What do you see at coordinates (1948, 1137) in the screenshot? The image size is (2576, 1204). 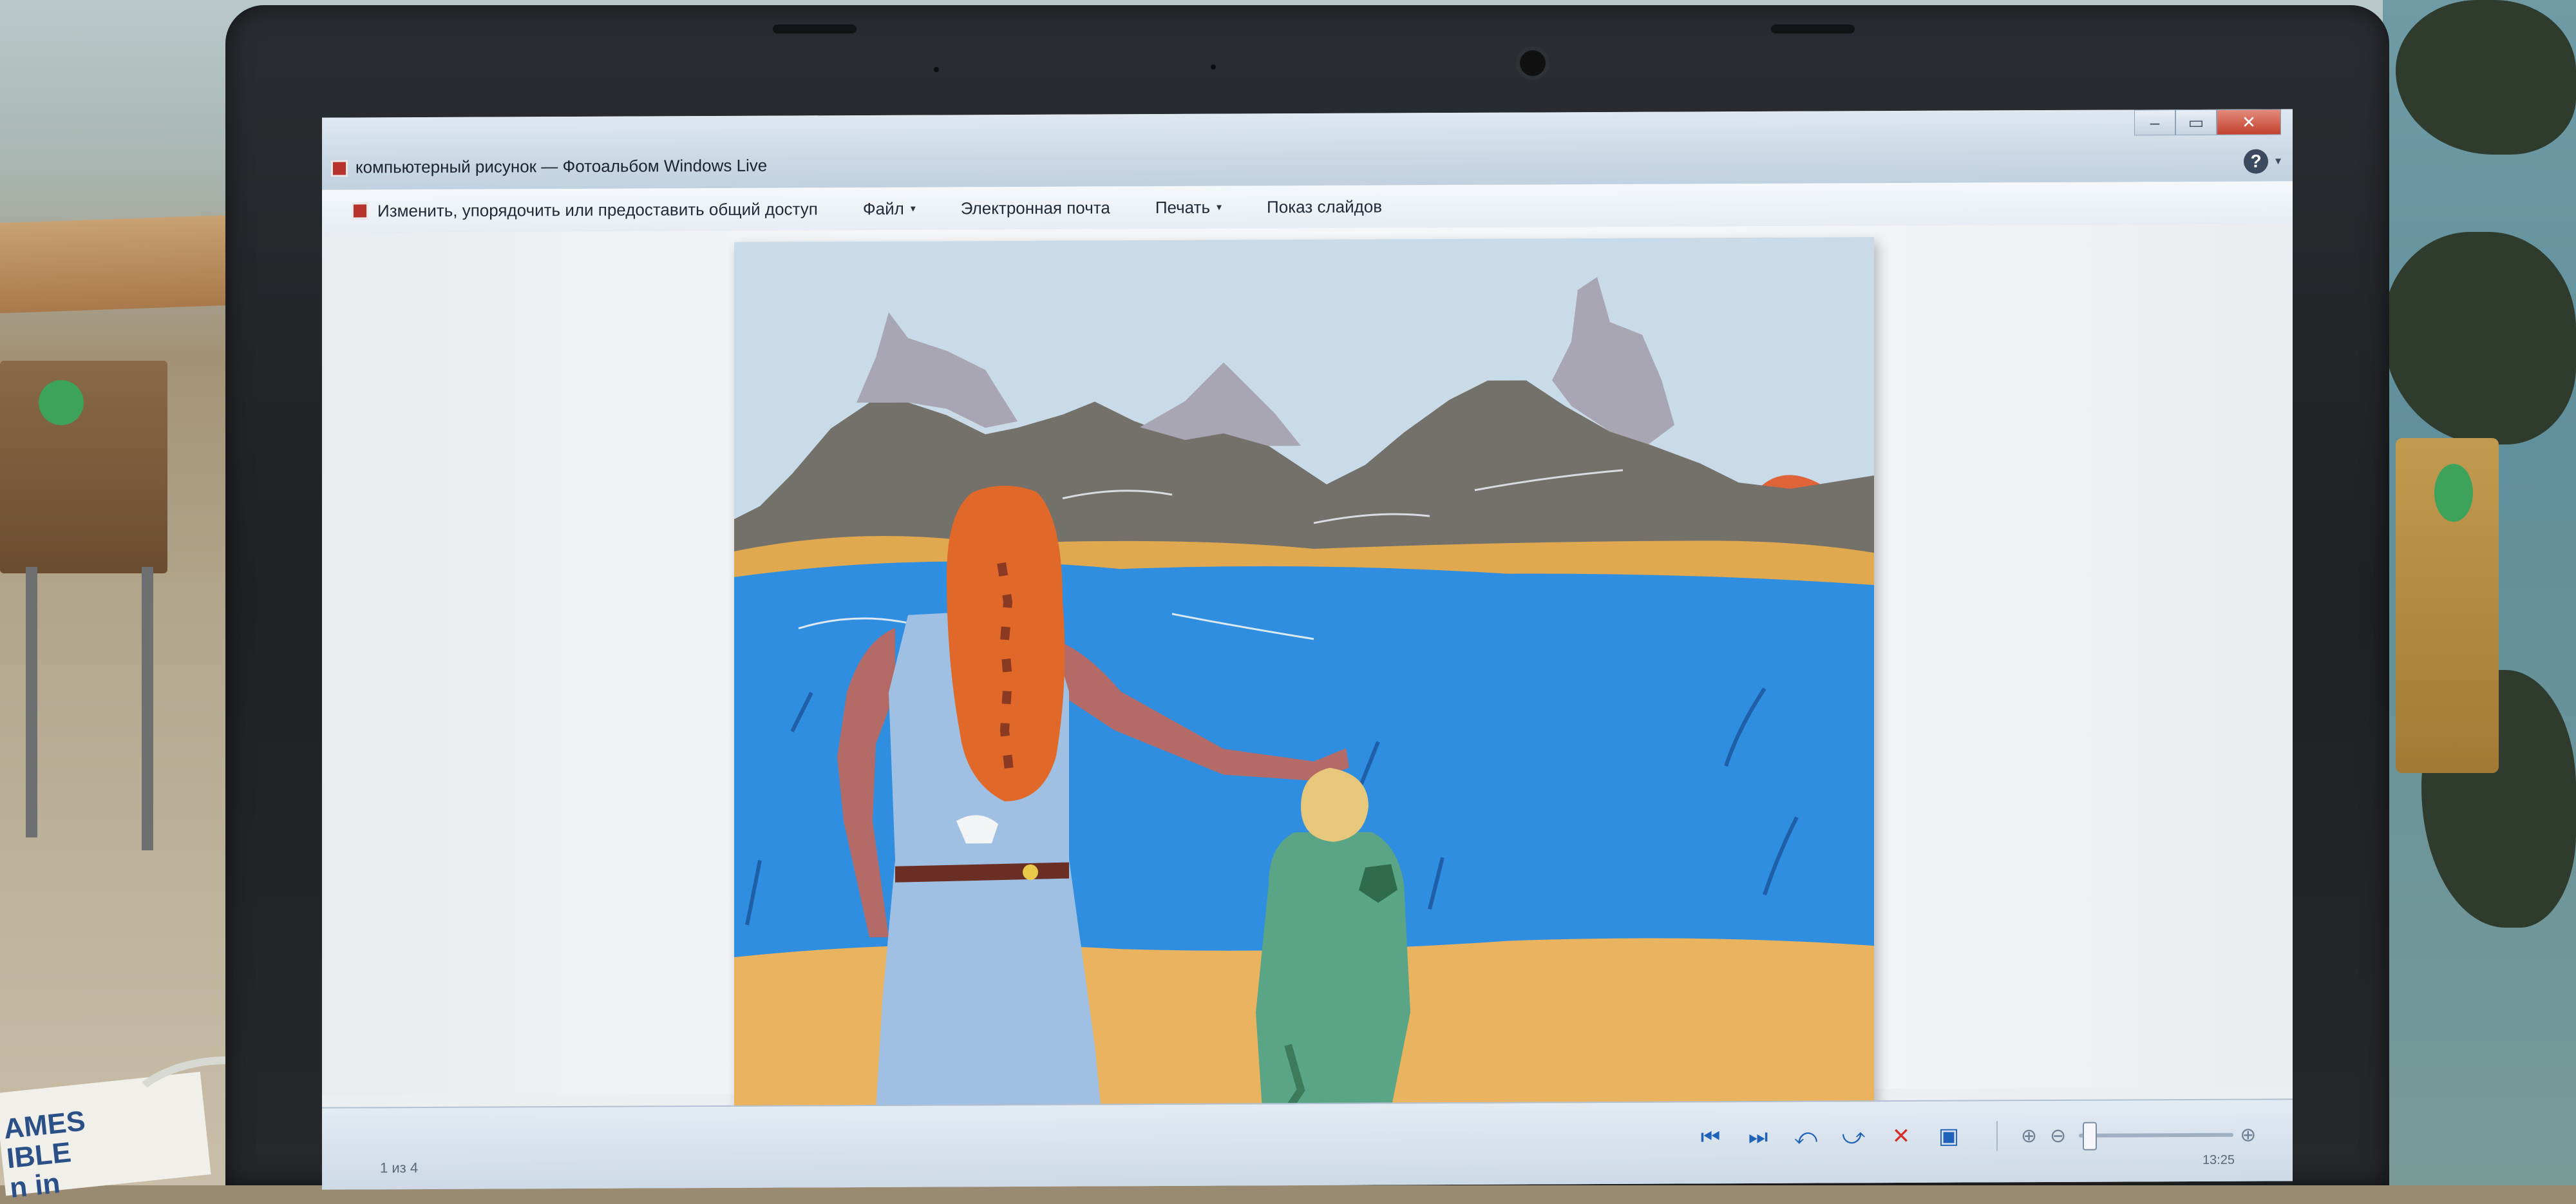 I see `slideshow-monitor-button: ▣` at bounding box center [1948, 1137].